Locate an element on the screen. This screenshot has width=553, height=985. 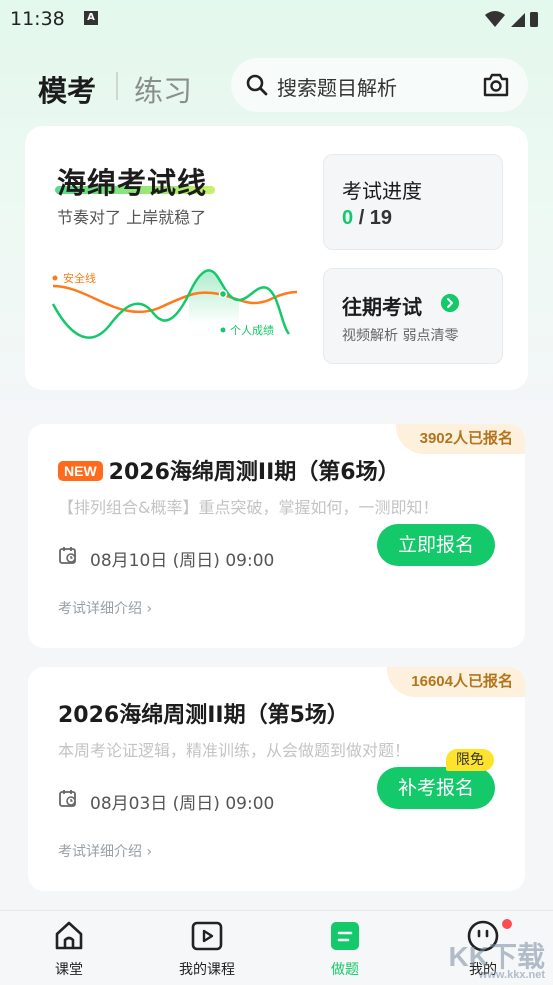
bottom-tab-bar: 课堂 我的课程 做题 我的 KK下载 www.kkx.net is located at coordinates (276, 947).